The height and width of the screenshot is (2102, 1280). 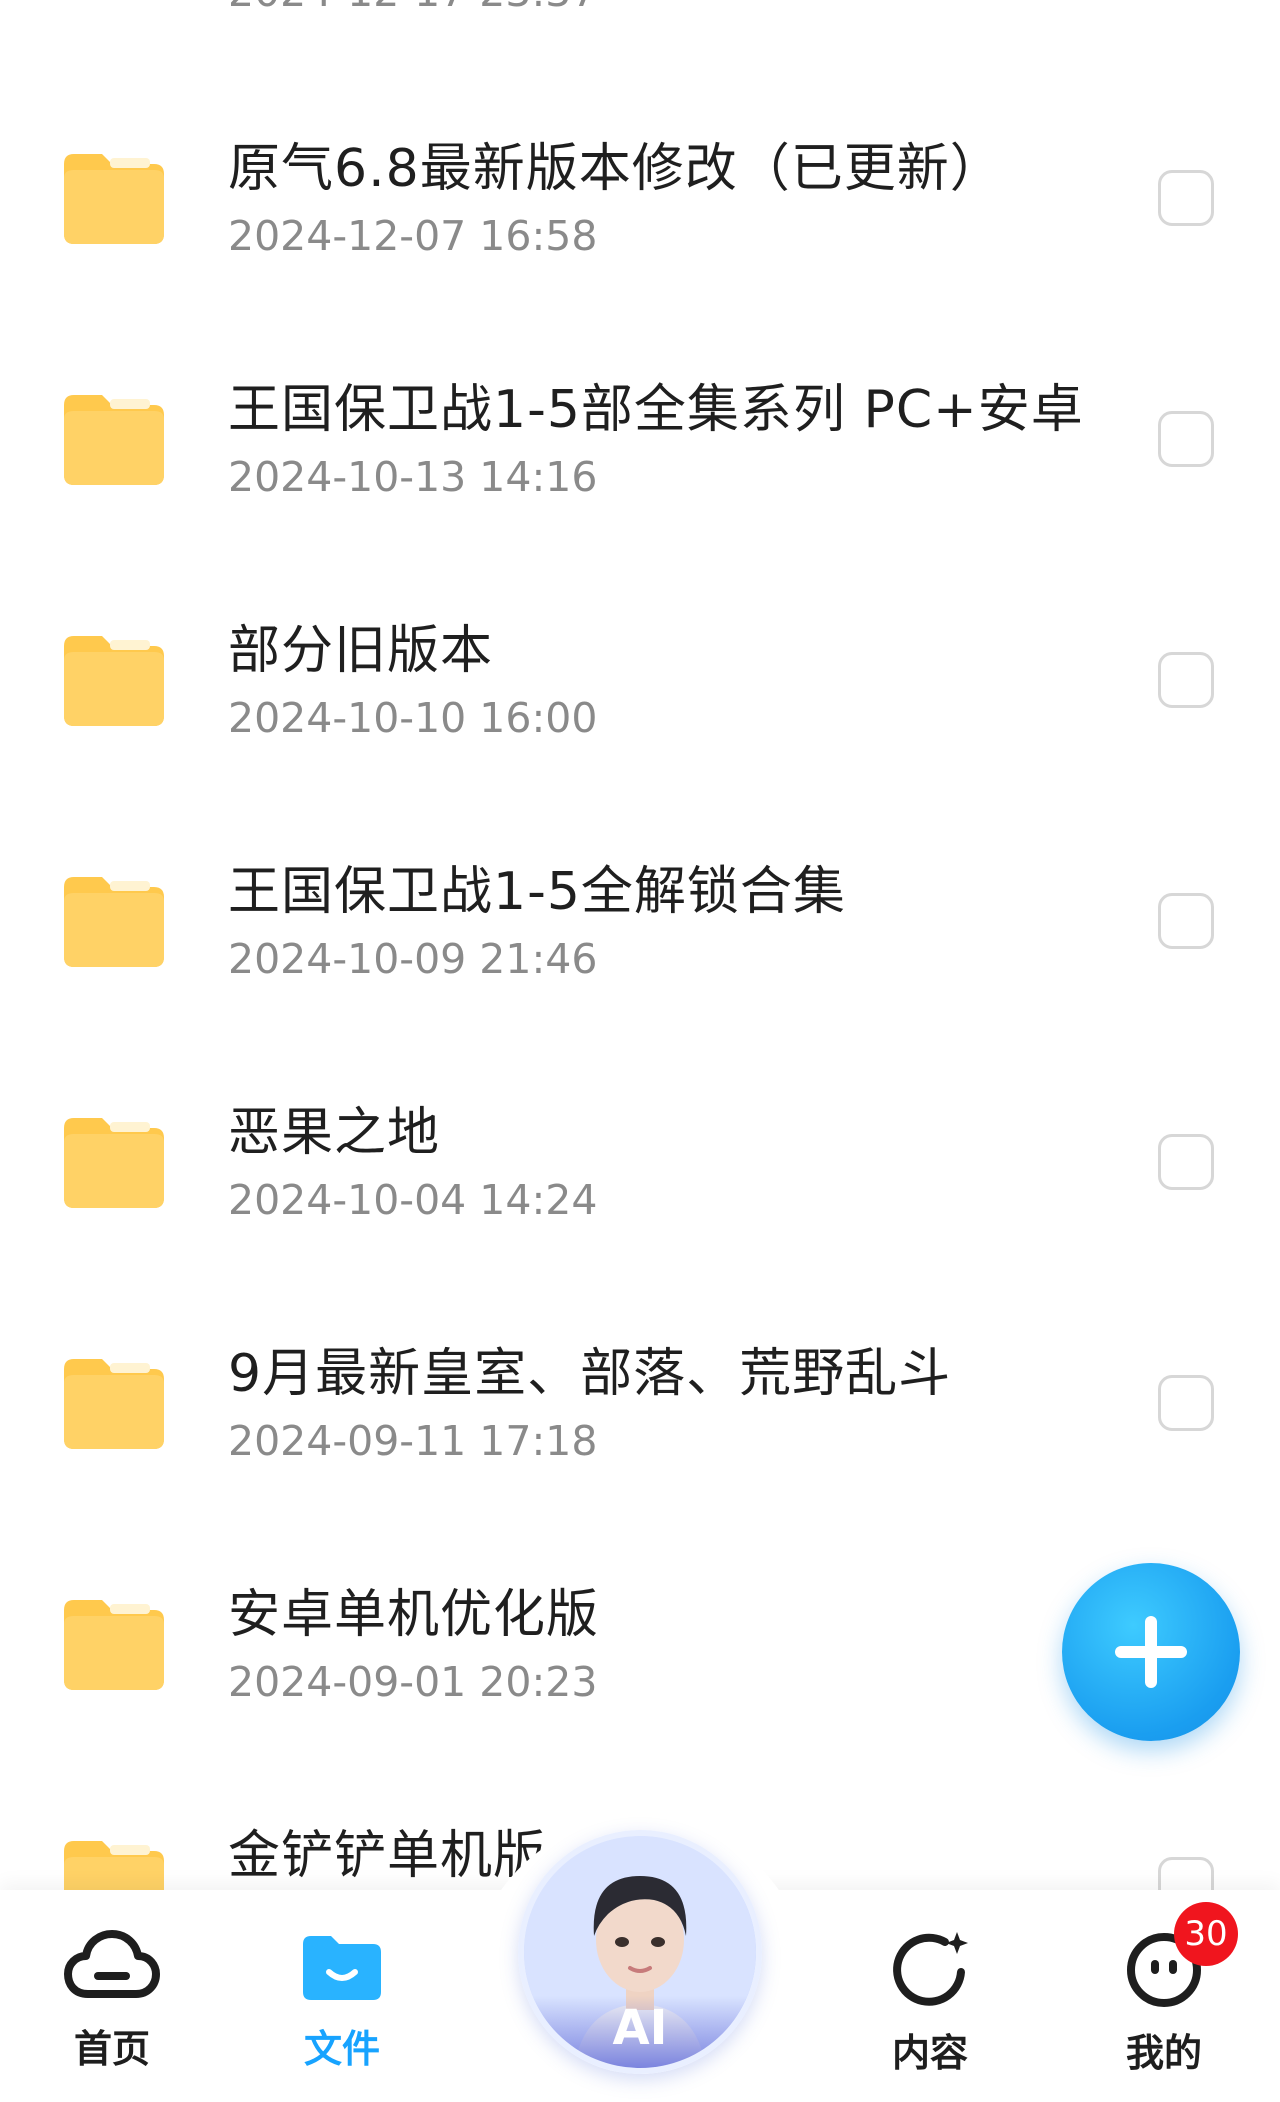 I want to click on nav-home: 首页, so click(x=112, y=2003).